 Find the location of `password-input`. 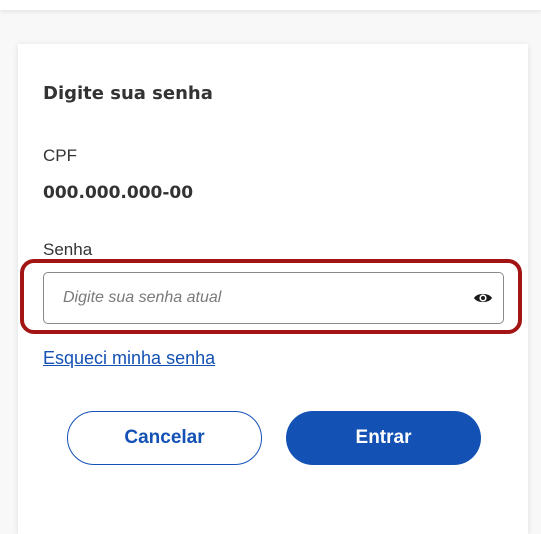

password-input is located at coordinates (253, 298).